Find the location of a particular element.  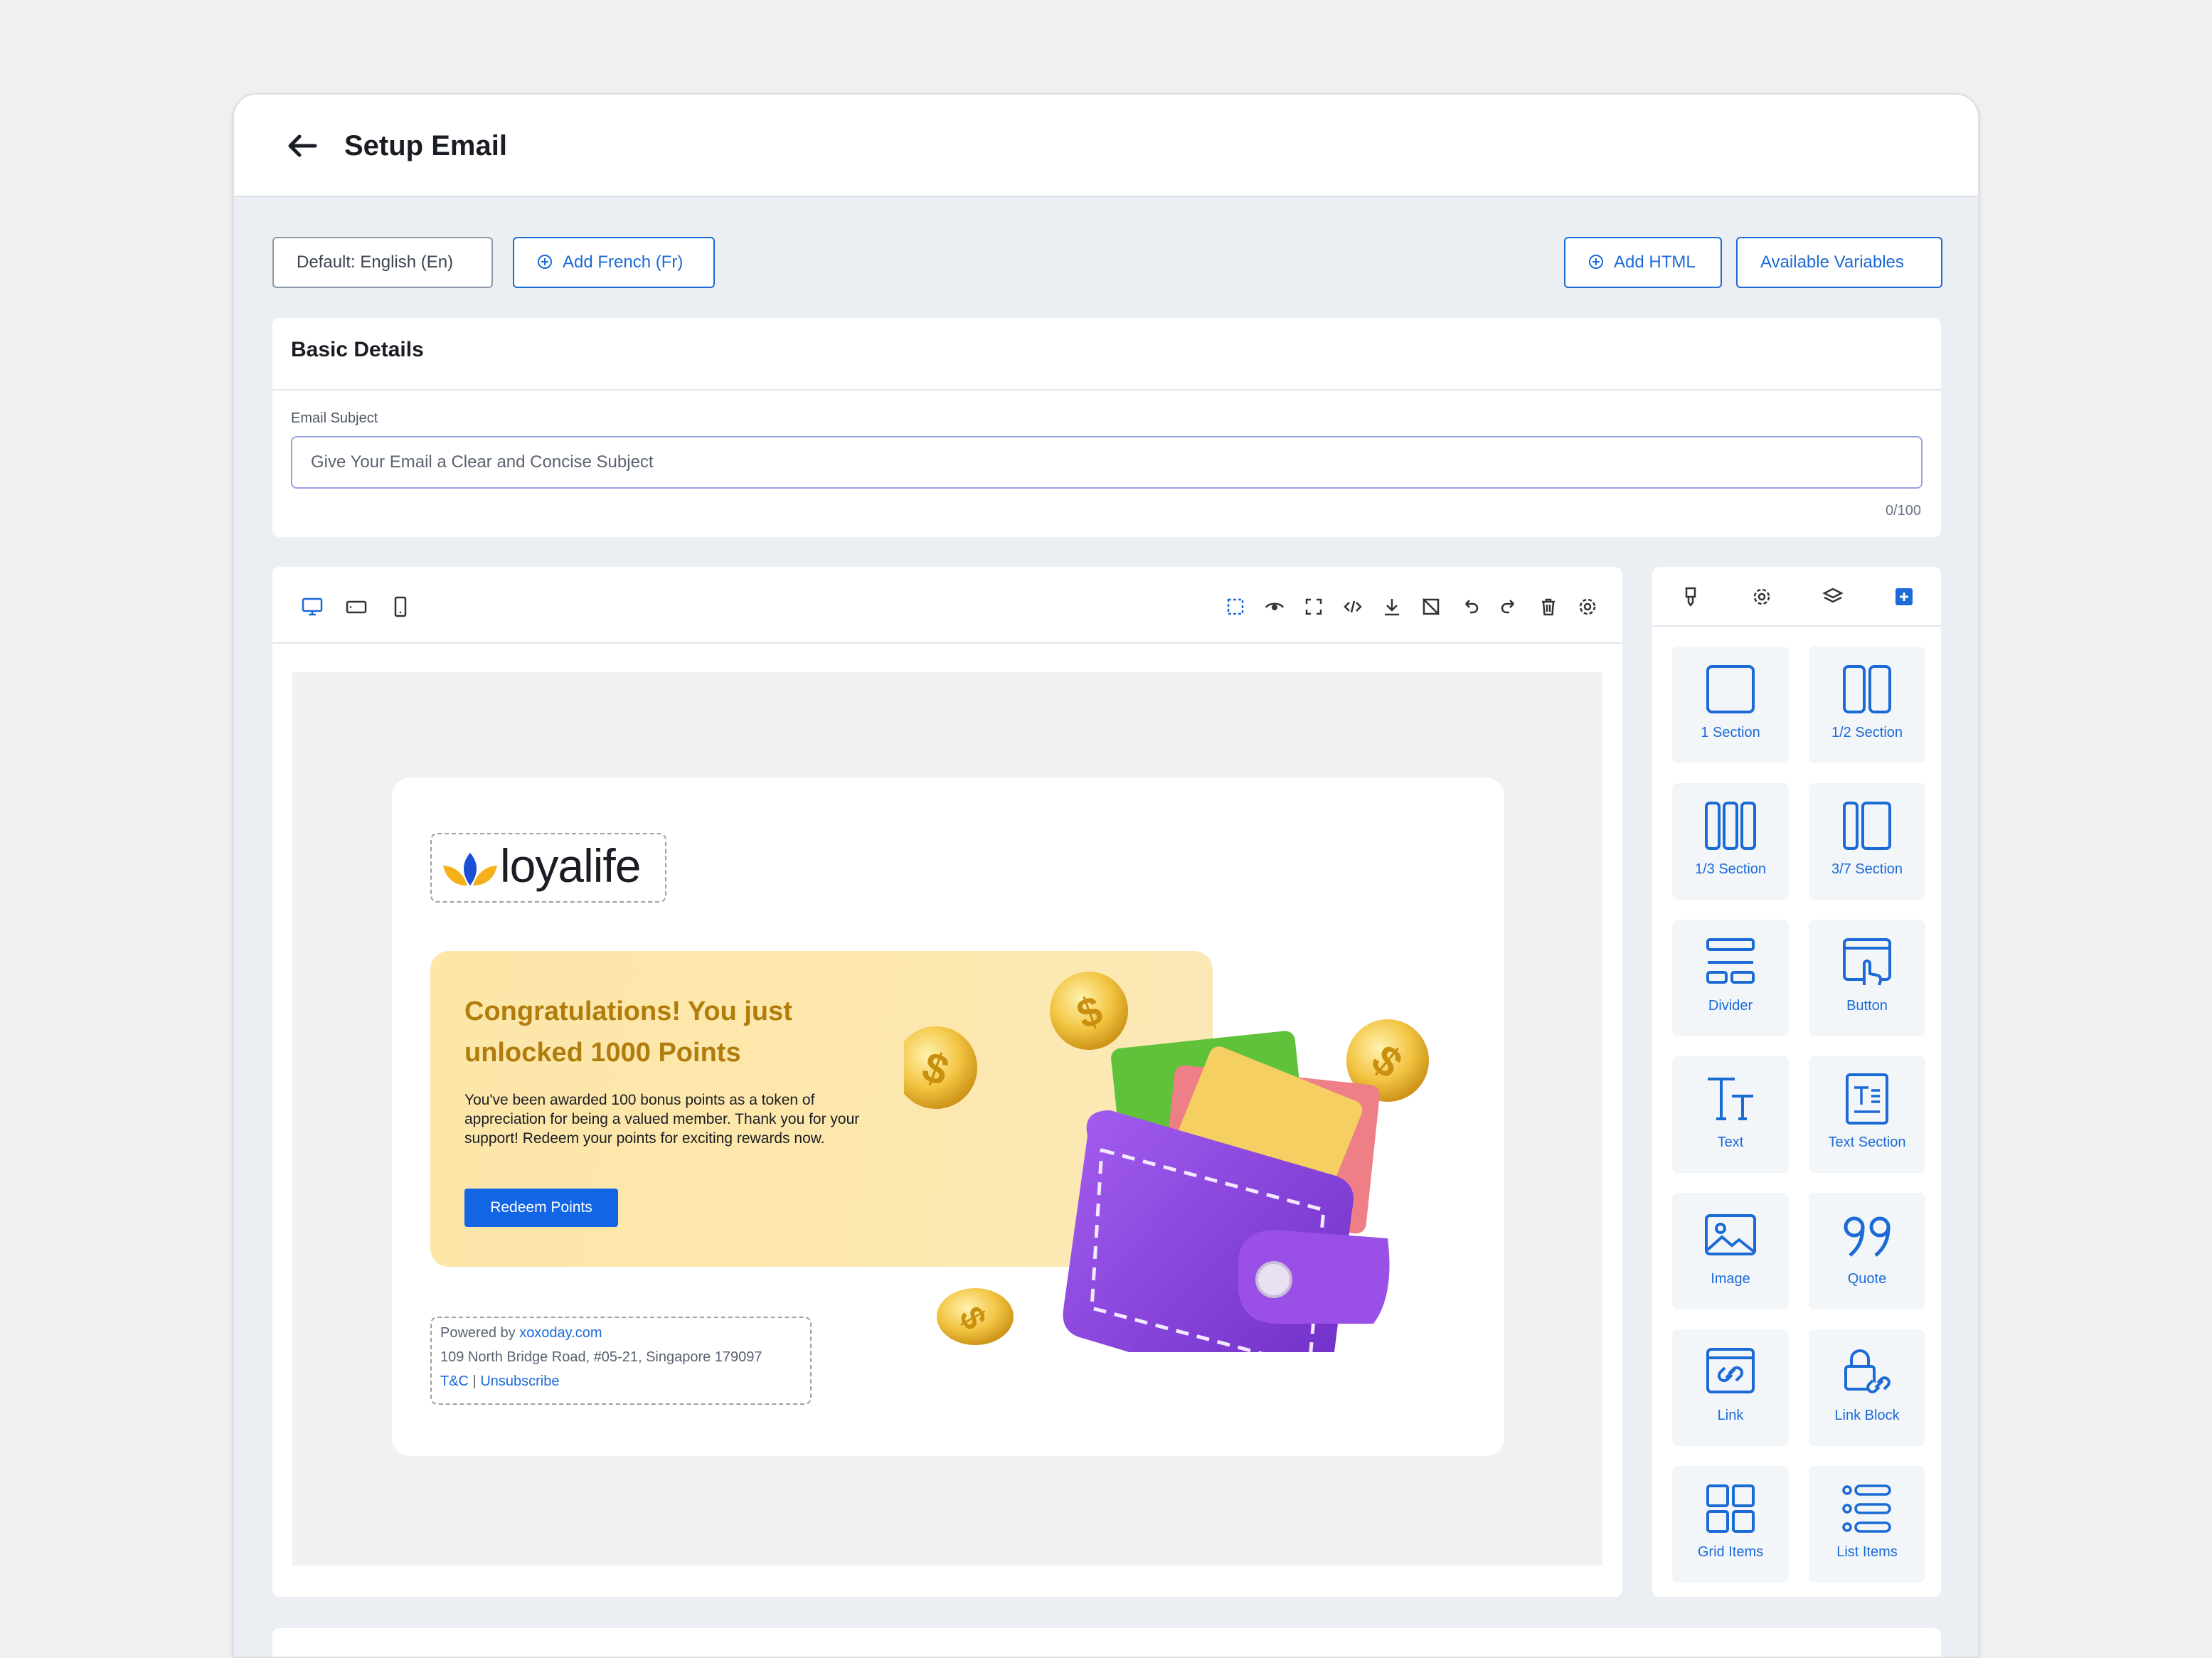

basic-details-title: Basic Details is located at coordinates (357, 349).